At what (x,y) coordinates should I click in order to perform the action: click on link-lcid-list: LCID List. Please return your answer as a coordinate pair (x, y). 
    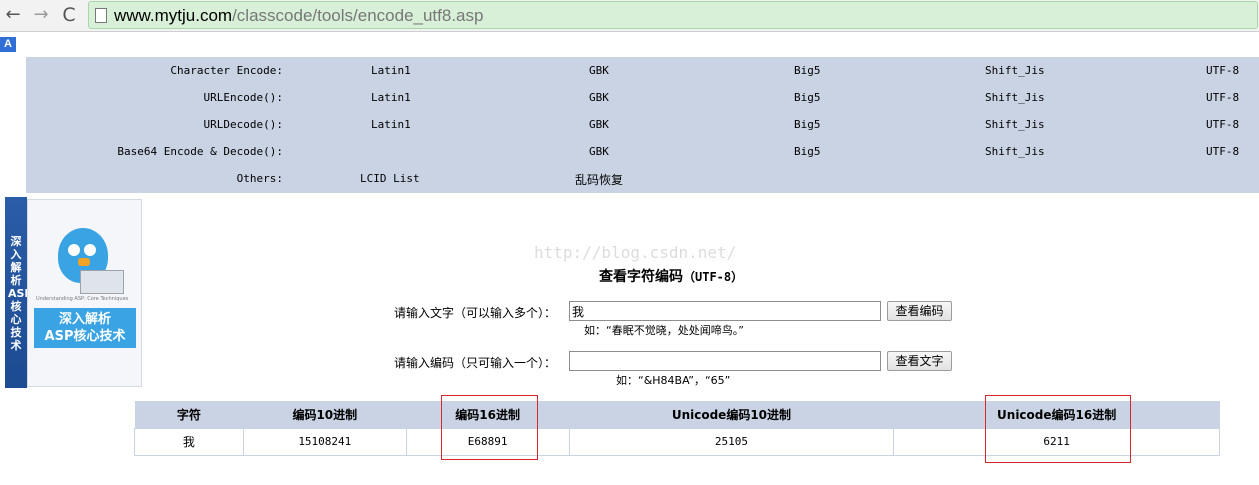
    Looking at the image, I should click on (390, 178).